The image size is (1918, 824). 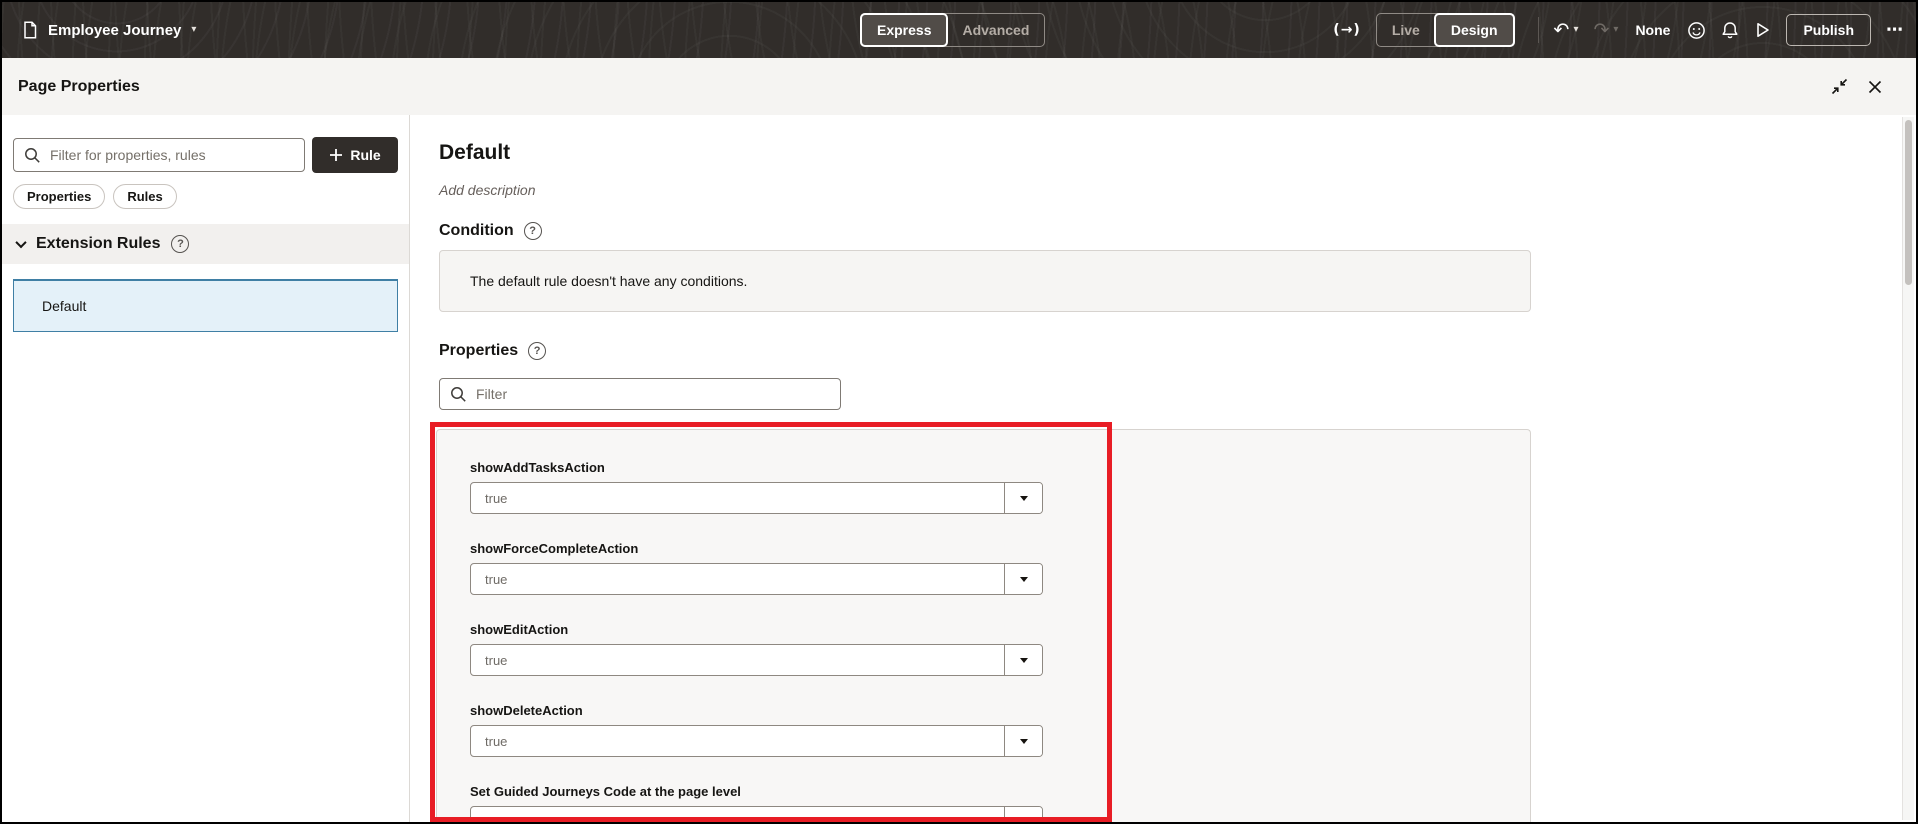 I want to click on property-row: showEditAction true, so click(x=1000, y=649).